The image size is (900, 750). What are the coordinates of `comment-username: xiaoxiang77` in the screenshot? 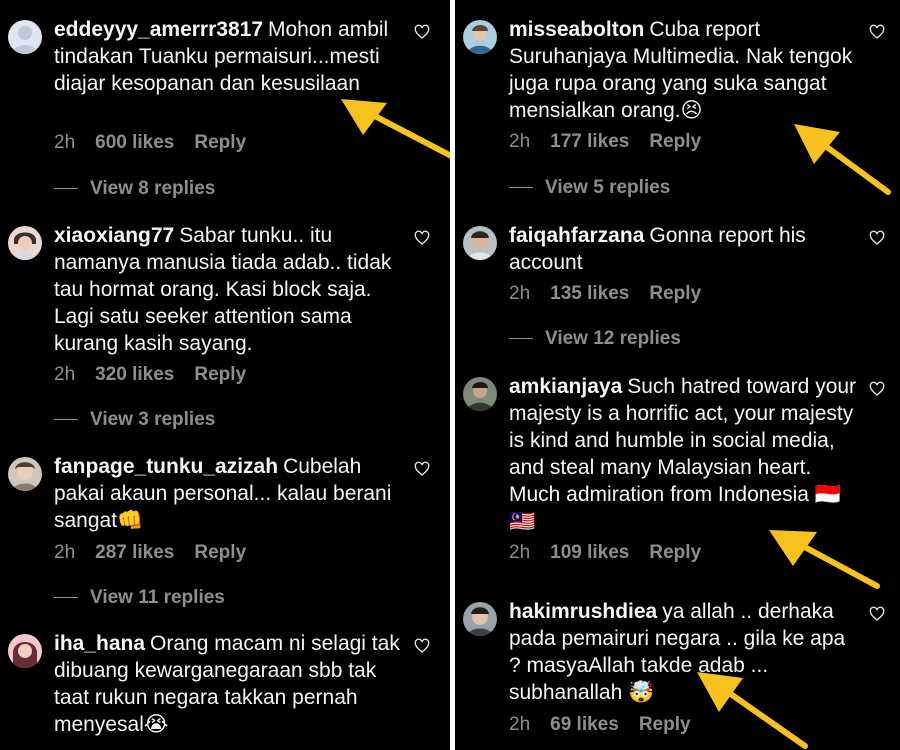 It's located at (114, 235).